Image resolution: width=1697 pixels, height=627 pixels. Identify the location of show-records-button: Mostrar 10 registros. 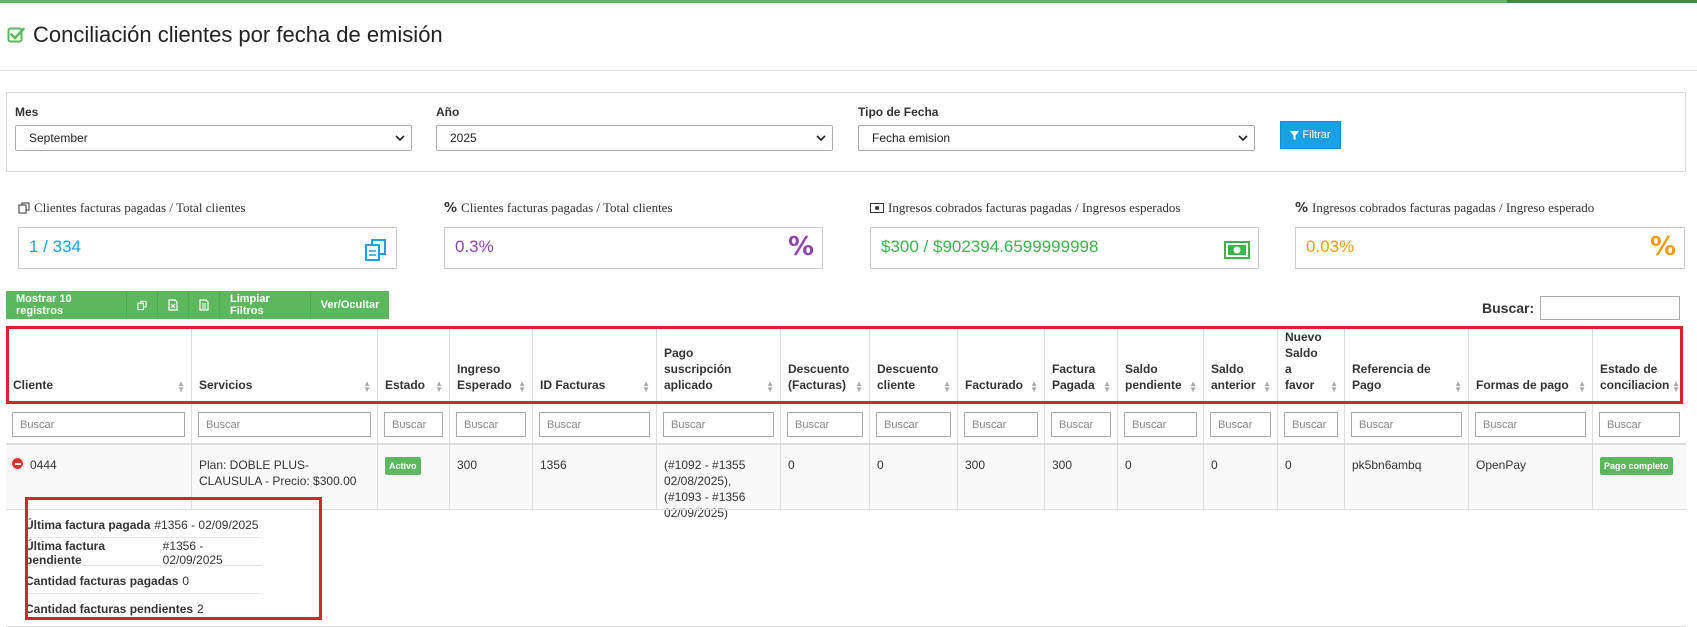
(66, 305).